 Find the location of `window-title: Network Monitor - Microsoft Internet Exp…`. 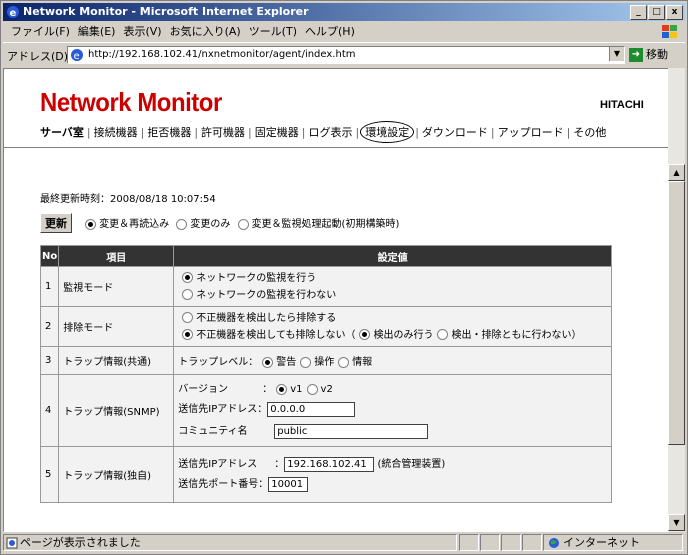

window-title: Network Monitor - Microsoft Internet Exp… is located at coordinates (166, 11).